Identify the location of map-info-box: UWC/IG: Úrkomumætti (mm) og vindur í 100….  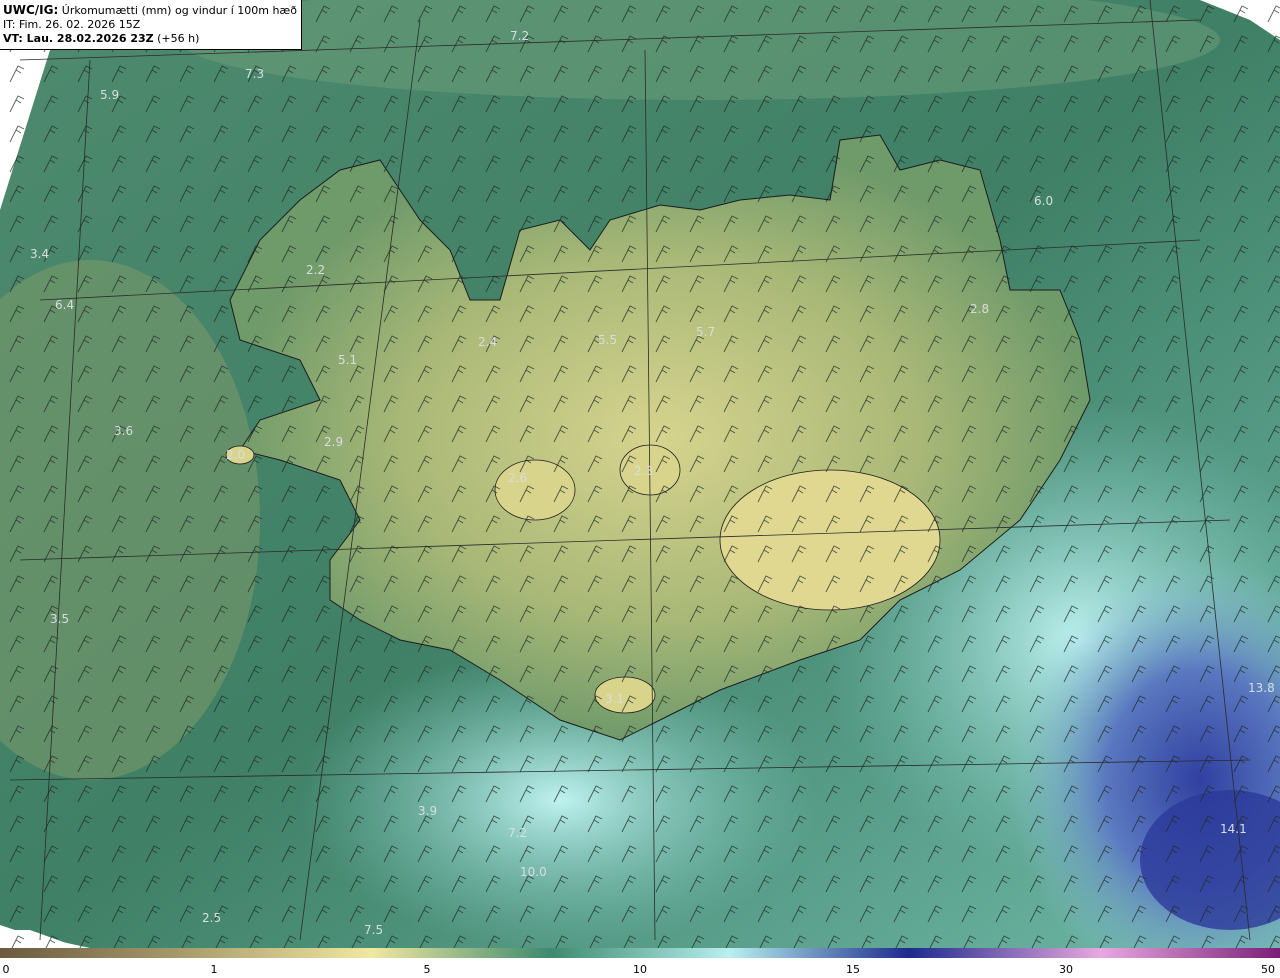
(151, 25).